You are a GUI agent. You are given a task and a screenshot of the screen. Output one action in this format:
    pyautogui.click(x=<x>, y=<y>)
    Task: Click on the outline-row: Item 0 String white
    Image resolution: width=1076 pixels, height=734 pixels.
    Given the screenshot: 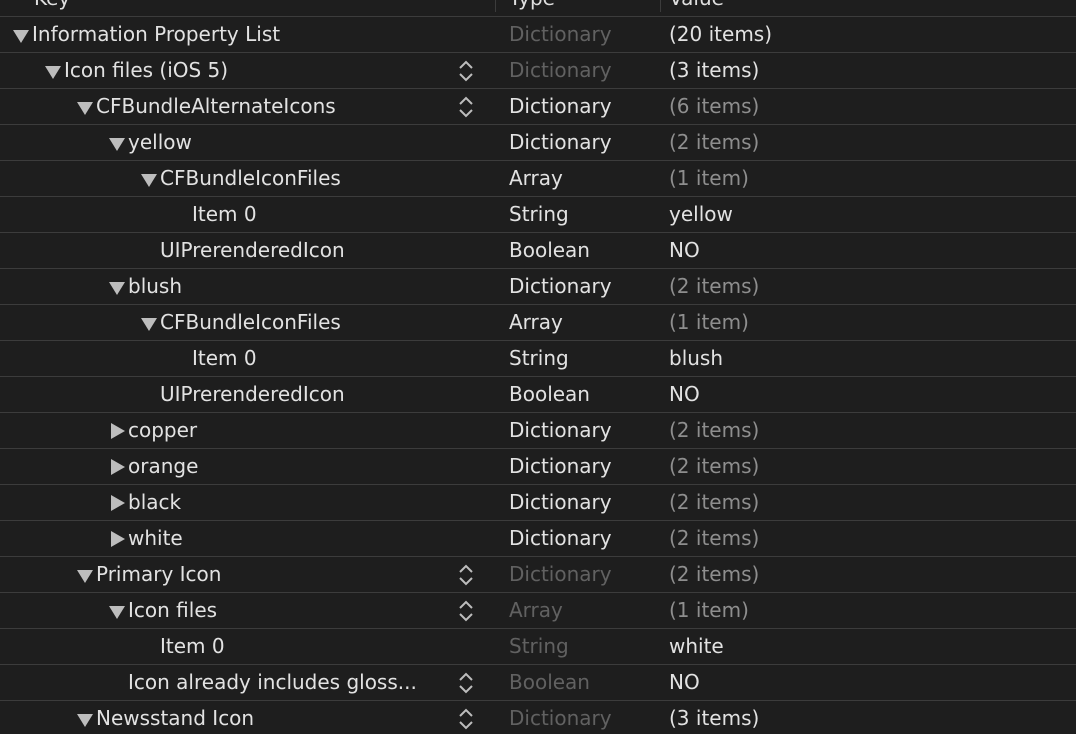 What is the action you would take?
    pyautogui.click(x=538, y=647)
    